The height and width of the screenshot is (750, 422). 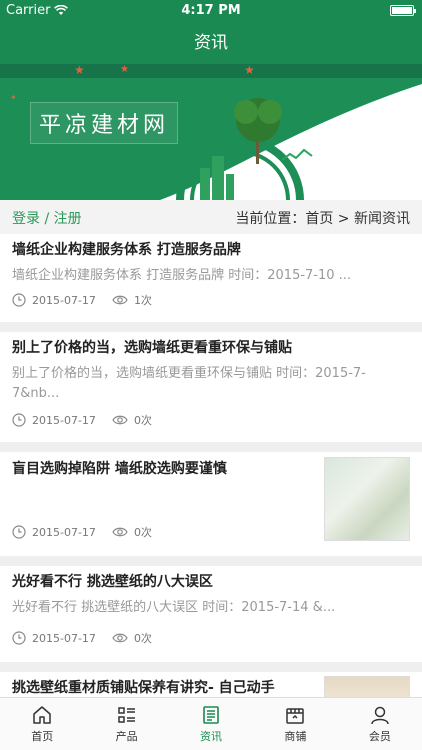 What do you see at coordinates (42, 736) in the screenshot?
I see `tab-label: 首页` at bounding box center [42, 736].